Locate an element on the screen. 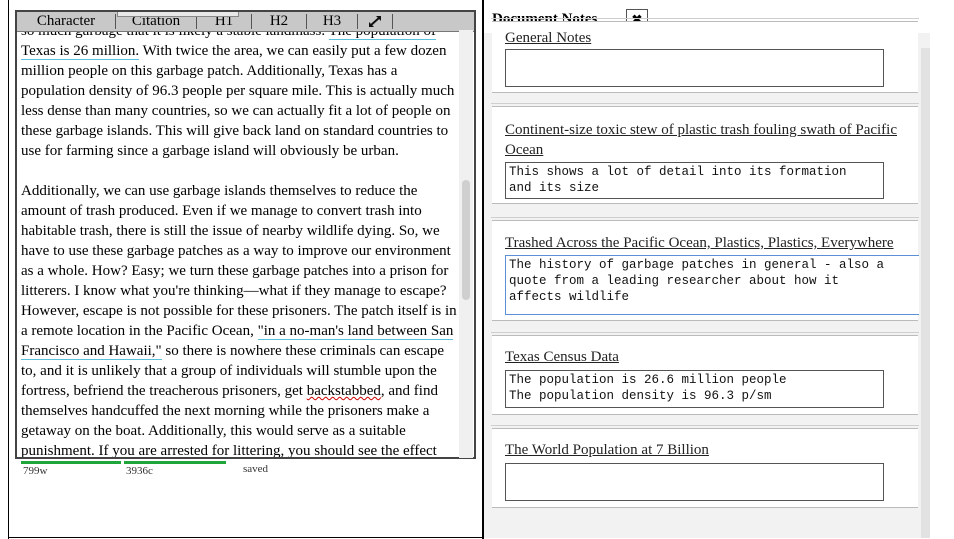 This screenshot has width=954, height=539. format-toolbar: Character Citation H1 H2 H3 is located at coordinates (245, 22).